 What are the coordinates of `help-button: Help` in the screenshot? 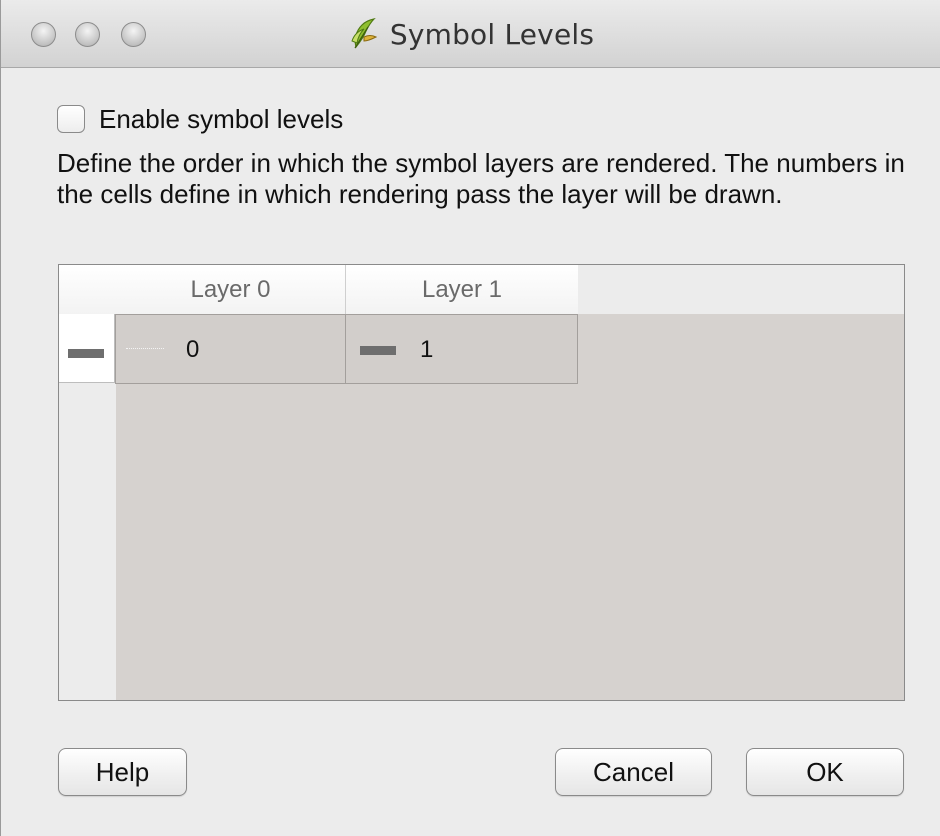 It's located at (122, 772).